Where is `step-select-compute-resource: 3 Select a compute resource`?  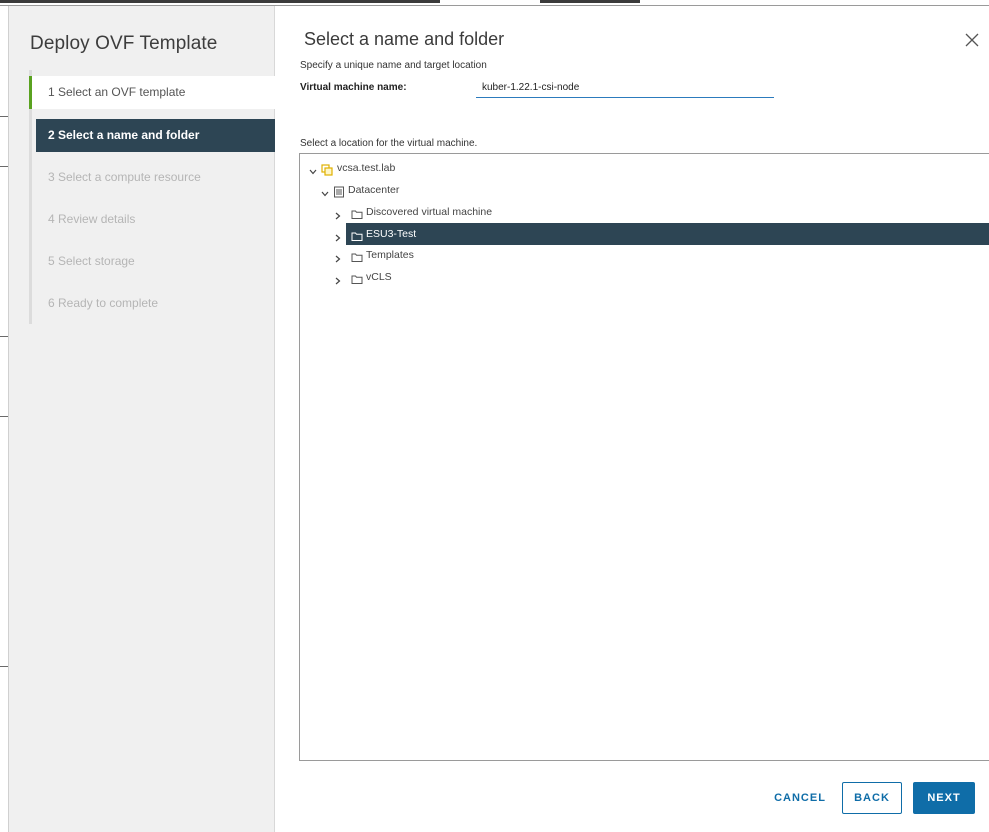 step-select-compute-resource: 3 Select a compute resource is located at coordinates (153, 177).